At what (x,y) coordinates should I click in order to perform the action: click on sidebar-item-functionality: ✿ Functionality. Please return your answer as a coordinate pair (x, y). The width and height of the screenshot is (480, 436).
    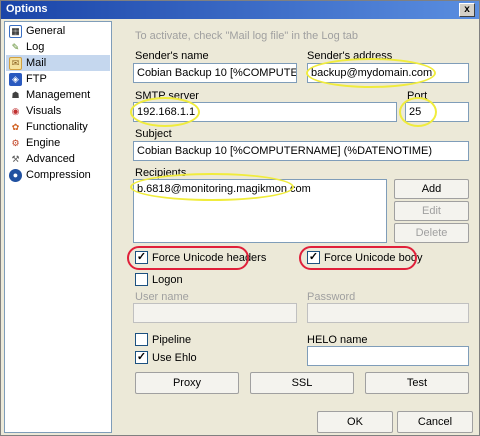
    Looking at the image, I should click on (58, 127).